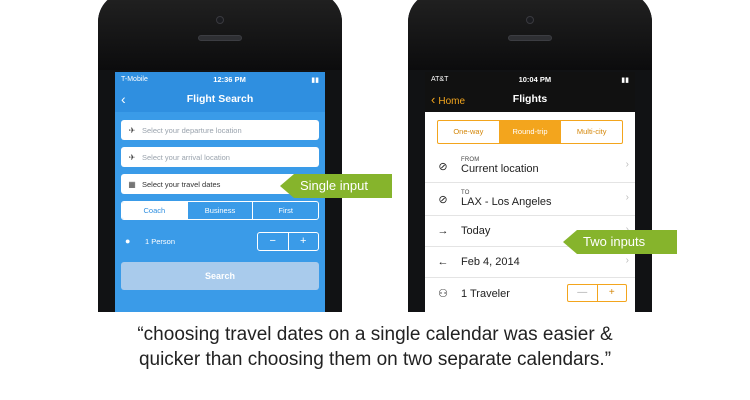 Image resolution: width=750 pixels, height=400 pixels. I want to click on nav-bar: ‹ Flight Search, so click(220, 99).